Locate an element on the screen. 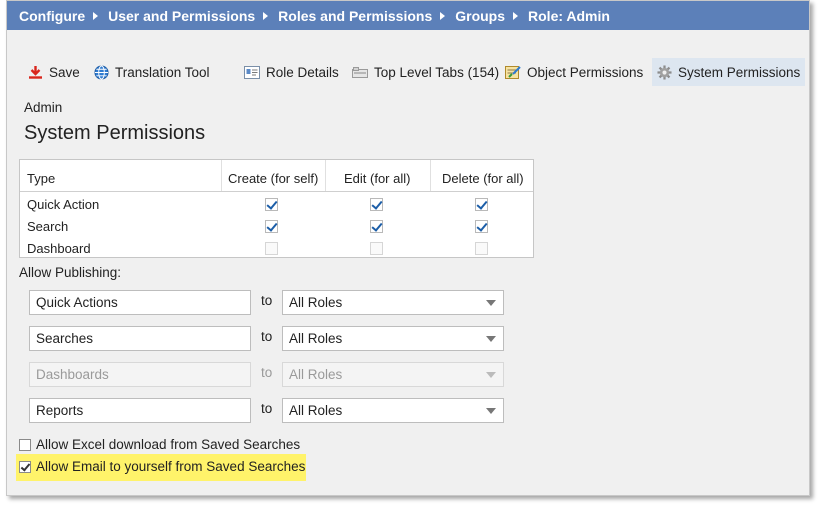 Image resolution: width=824 pixels, height=511 pixels. breadcrumb-role-admin: Role: Admin is located at coordinates (569, 16).